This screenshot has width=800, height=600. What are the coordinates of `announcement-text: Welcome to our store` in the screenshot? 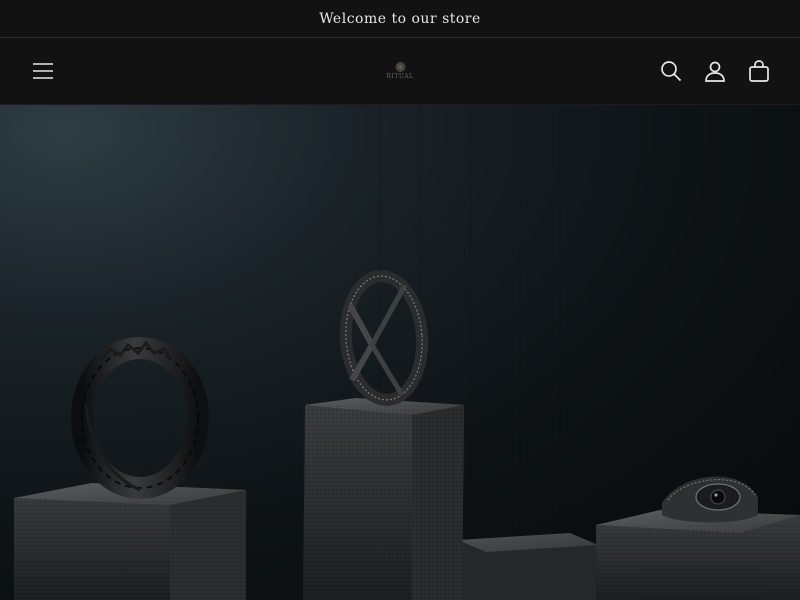 It's located at (400, 18).